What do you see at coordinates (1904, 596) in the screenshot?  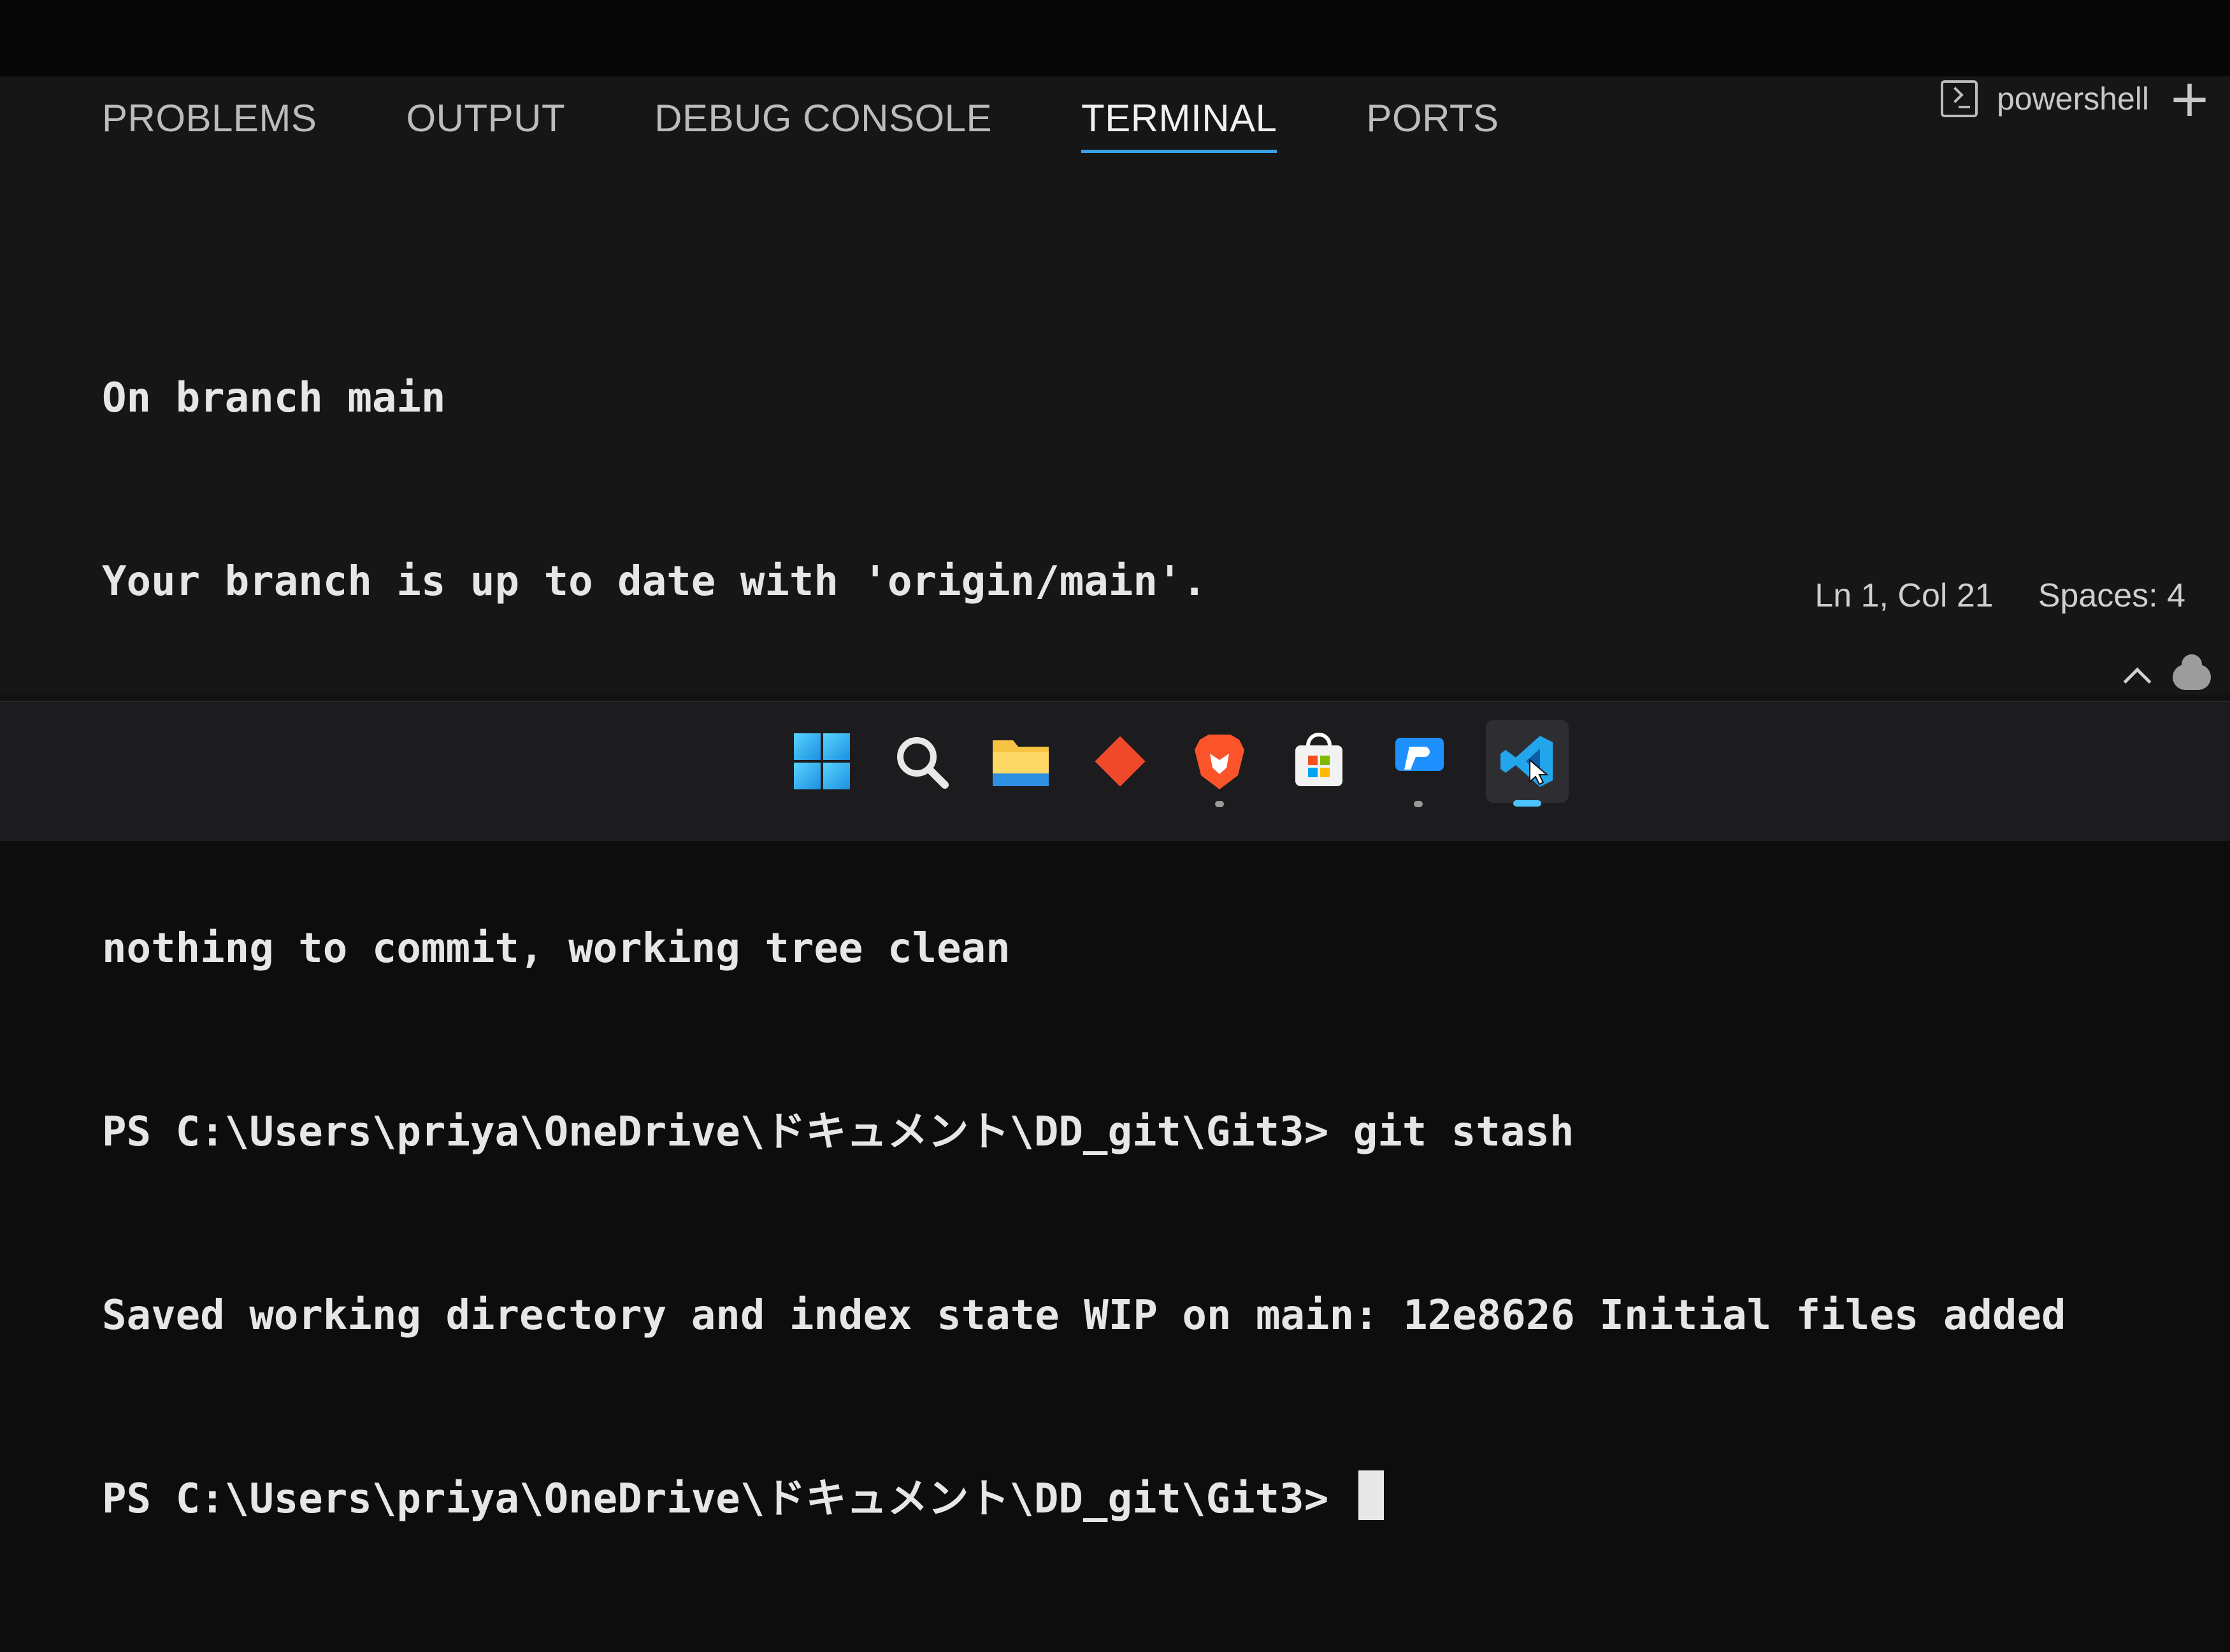 I see `cursor-position-status: Ln 1, Col 21` at bounding box center [1904, 596].